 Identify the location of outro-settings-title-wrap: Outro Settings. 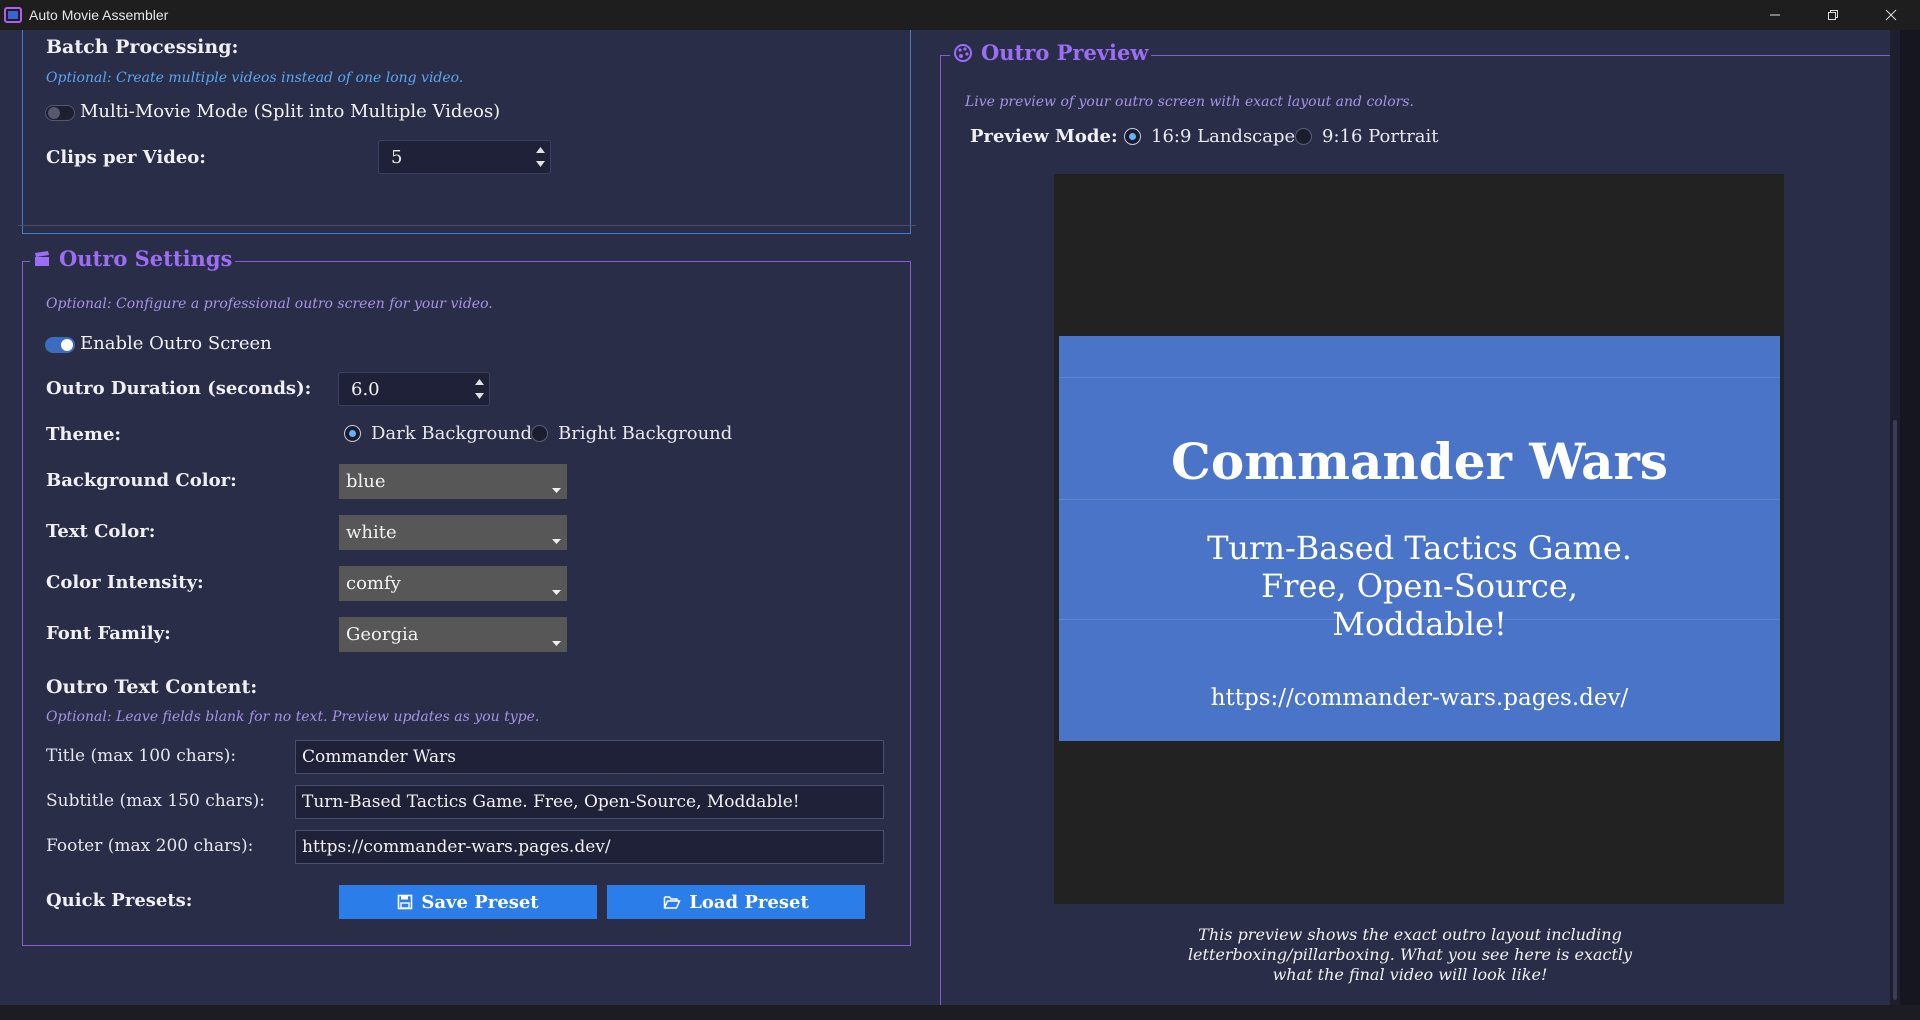
(133, 258).